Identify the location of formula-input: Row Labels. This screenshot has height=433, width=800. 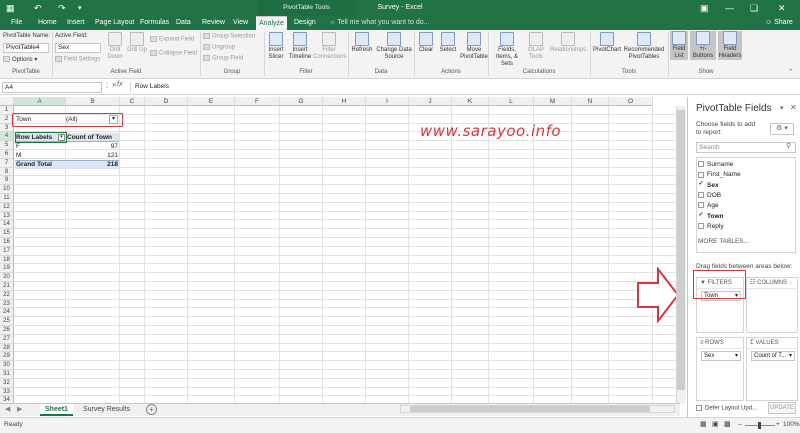
(407, 87).